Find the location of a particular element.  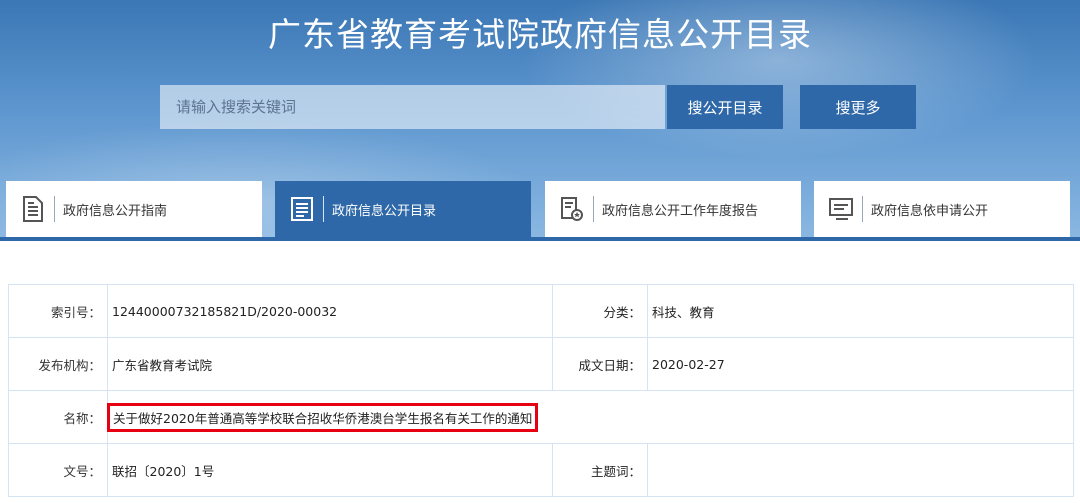

name-cell: 关于做好2020年普通高等学校联合招收华侨港澳台学生报名有关工作的通知 is located at coordinates (590, 417).